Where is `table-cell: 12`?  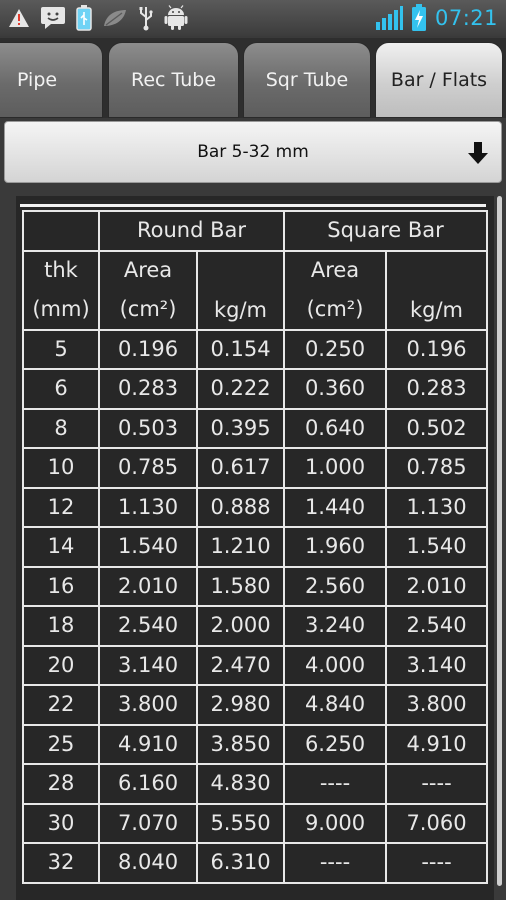
table-cell: 12 is located at coordinates (61, 507).